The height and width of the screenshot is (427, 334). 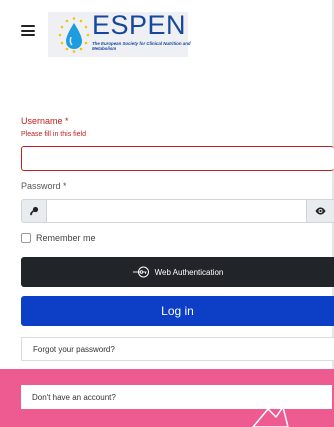 I want to click on checkbox-box, so click(x=26, y=238).